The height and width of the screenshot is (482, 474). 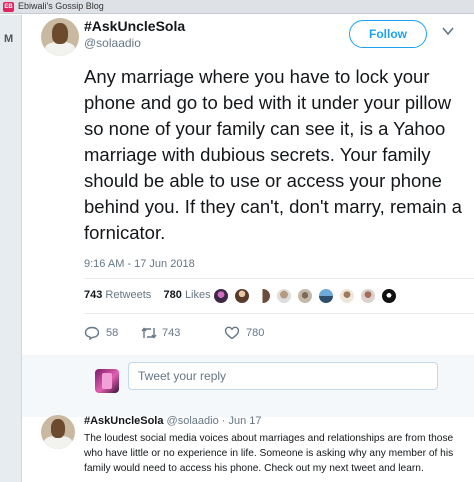 I want to click on retweet-icon, so click(x=149, y=333).